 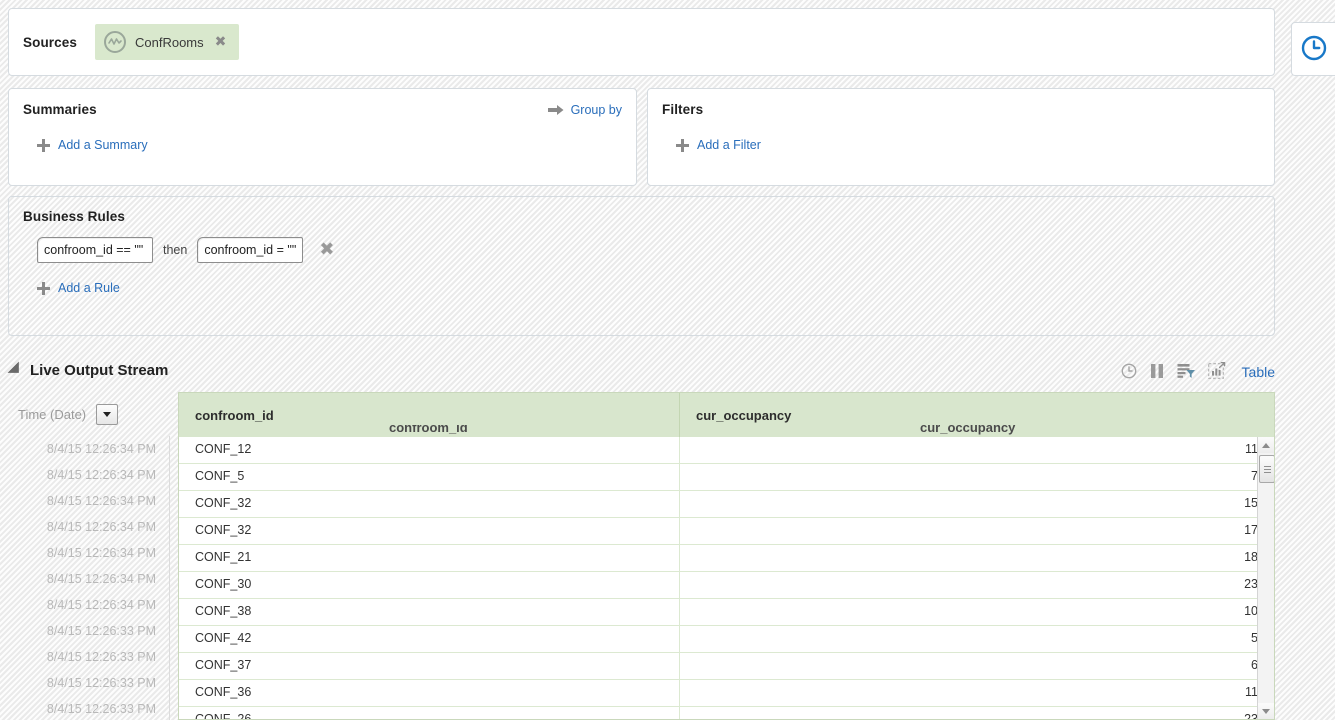 What do you see at coordinates (683, 109) in the screenshot?
I see `filters-title: Filters` at bounding box center [683, 109].